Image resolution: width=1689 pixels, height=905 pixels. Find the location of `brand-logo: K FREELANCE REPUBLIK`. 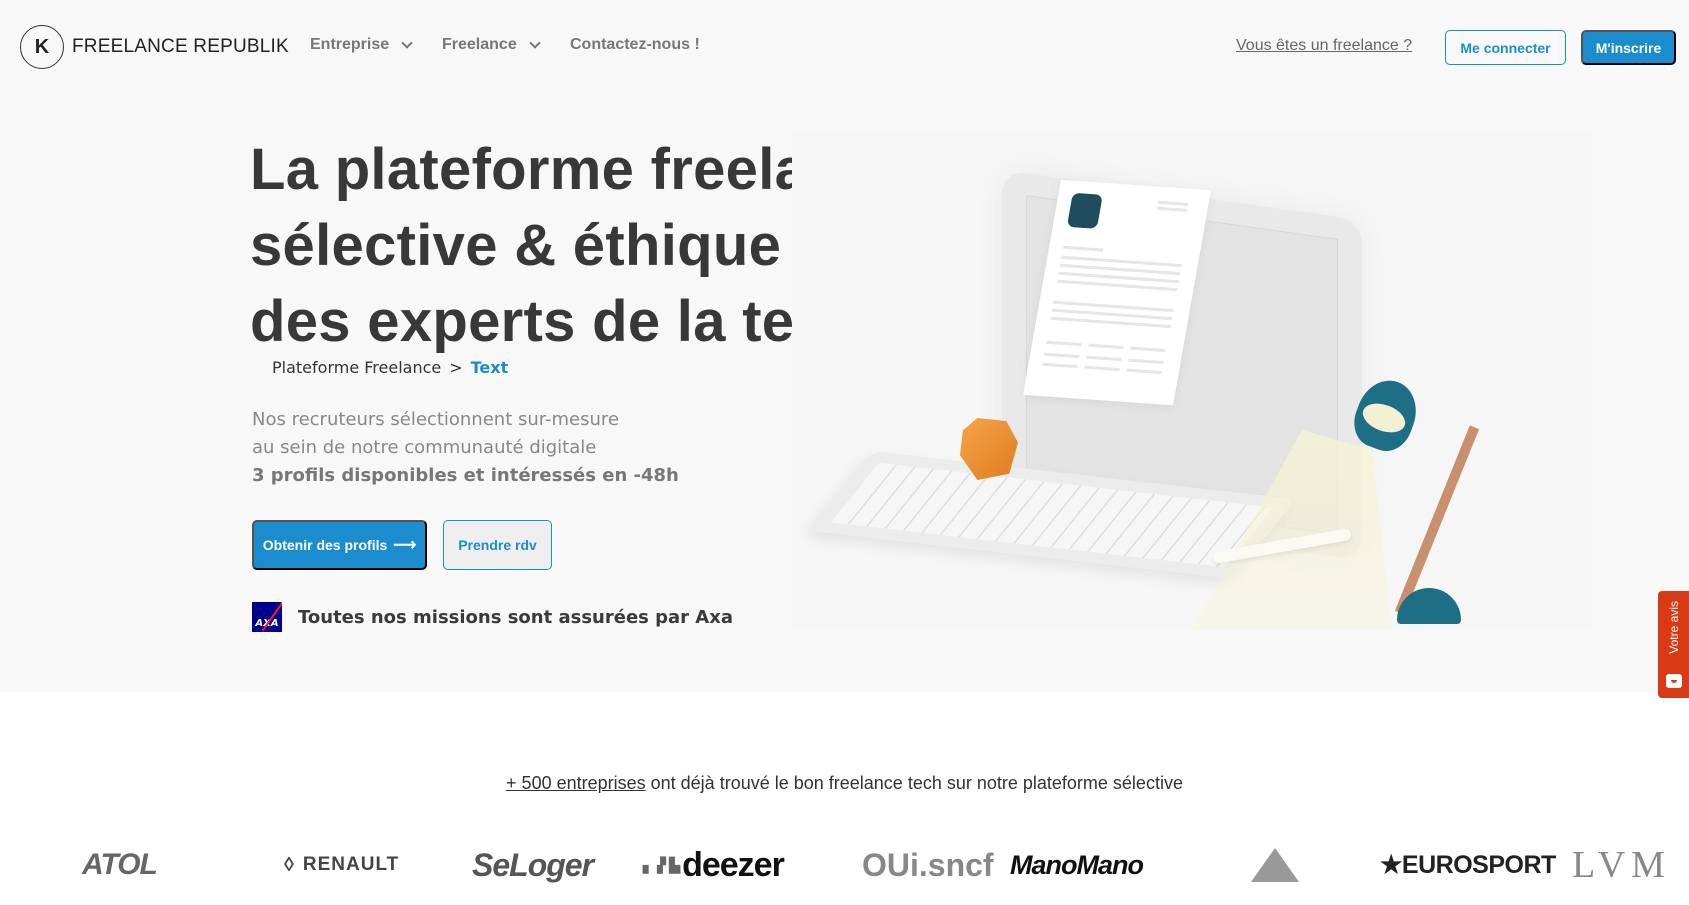

brand-logo: K FREELANCE REPUBLIK is located at coordinates (154, 47).